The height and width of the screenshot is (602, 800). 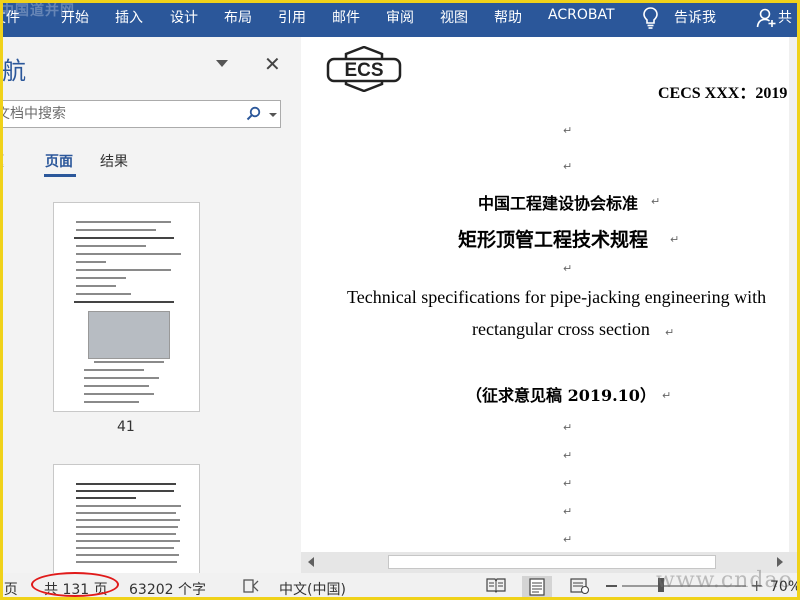 I want to click on tab-acrobat: ACROBAT, so click(x=581, y=15).